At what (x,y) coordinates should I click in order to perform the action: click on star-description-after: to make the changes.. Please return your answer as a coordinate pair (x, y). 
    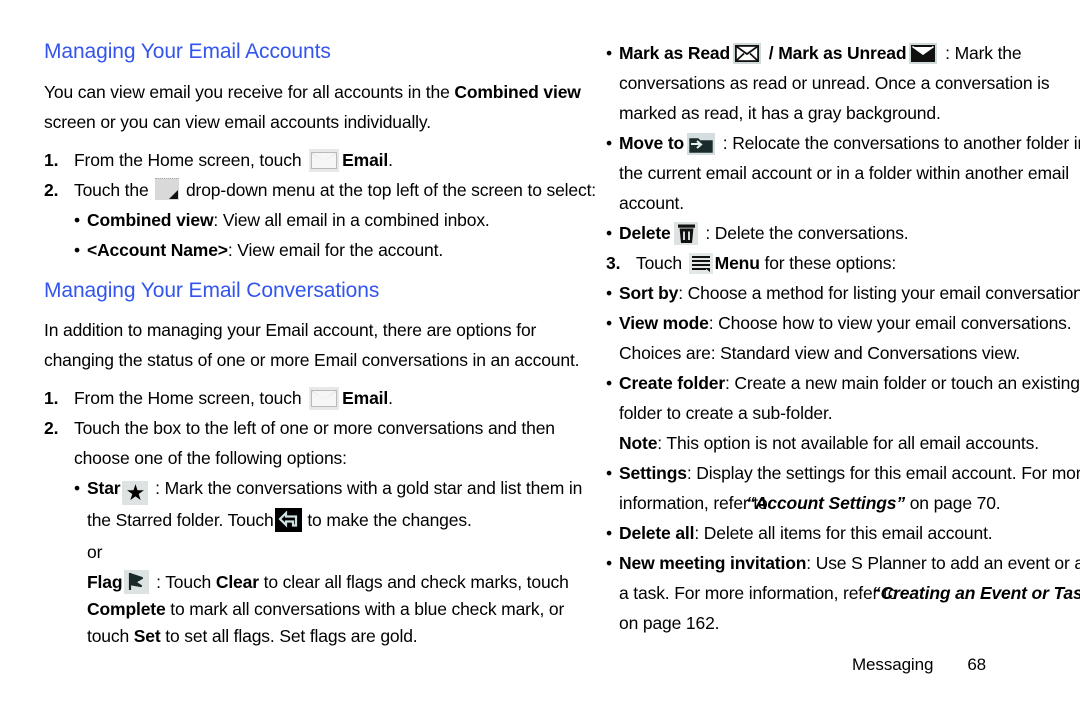
    Looking at the image, I should click on (387, 520).